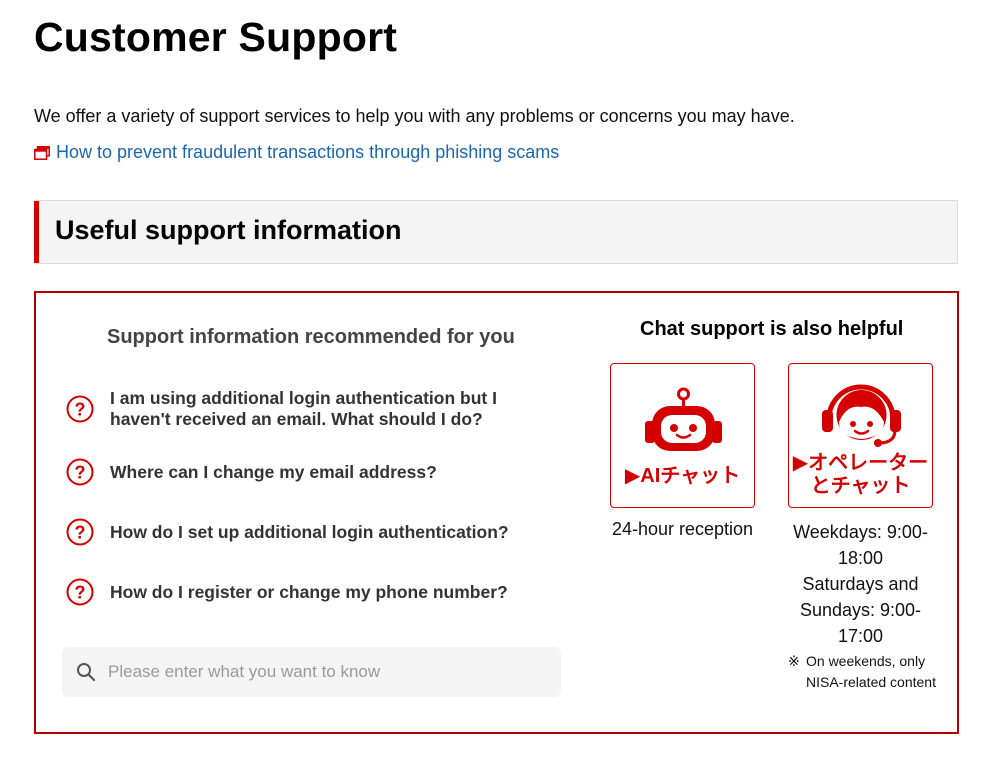  What do you see at coordinates (42, 152) in the screenshot?
I see `external-window-icon` at bounding box center [42, 152].